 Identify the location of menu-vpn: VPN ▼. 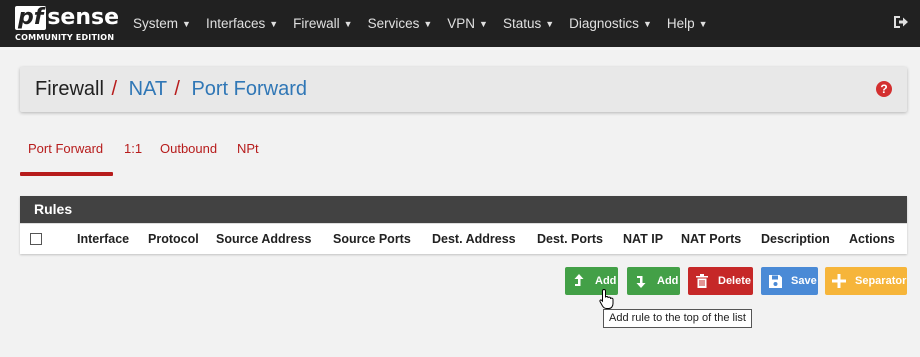
(467, 23).